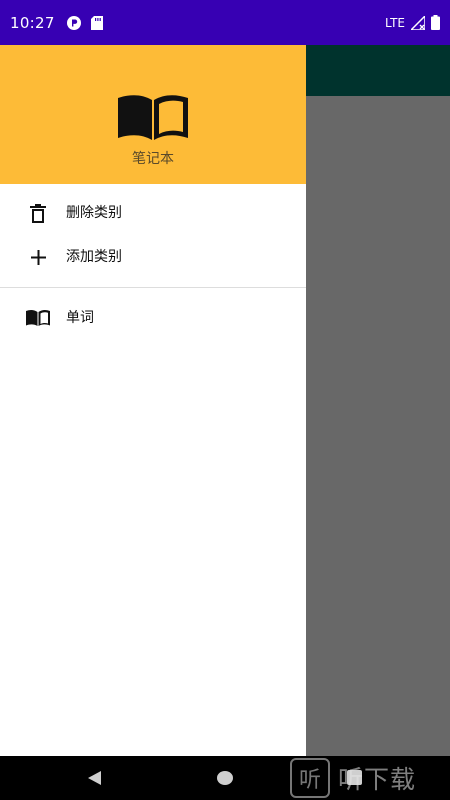  Describe the element at coordinates (418, 22) in the screenshot. I see `signal-icon` at that location.